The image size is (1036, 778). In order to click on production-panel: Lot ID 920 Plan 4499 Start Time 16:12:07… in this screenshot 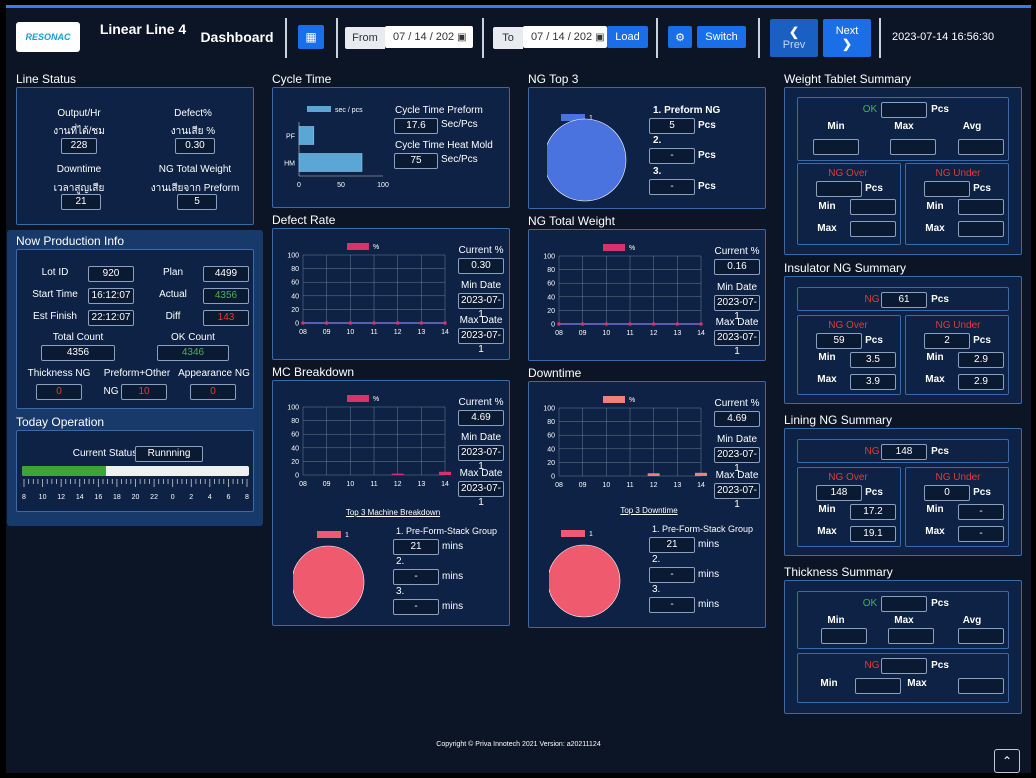, I will do `click(135, 329)`.